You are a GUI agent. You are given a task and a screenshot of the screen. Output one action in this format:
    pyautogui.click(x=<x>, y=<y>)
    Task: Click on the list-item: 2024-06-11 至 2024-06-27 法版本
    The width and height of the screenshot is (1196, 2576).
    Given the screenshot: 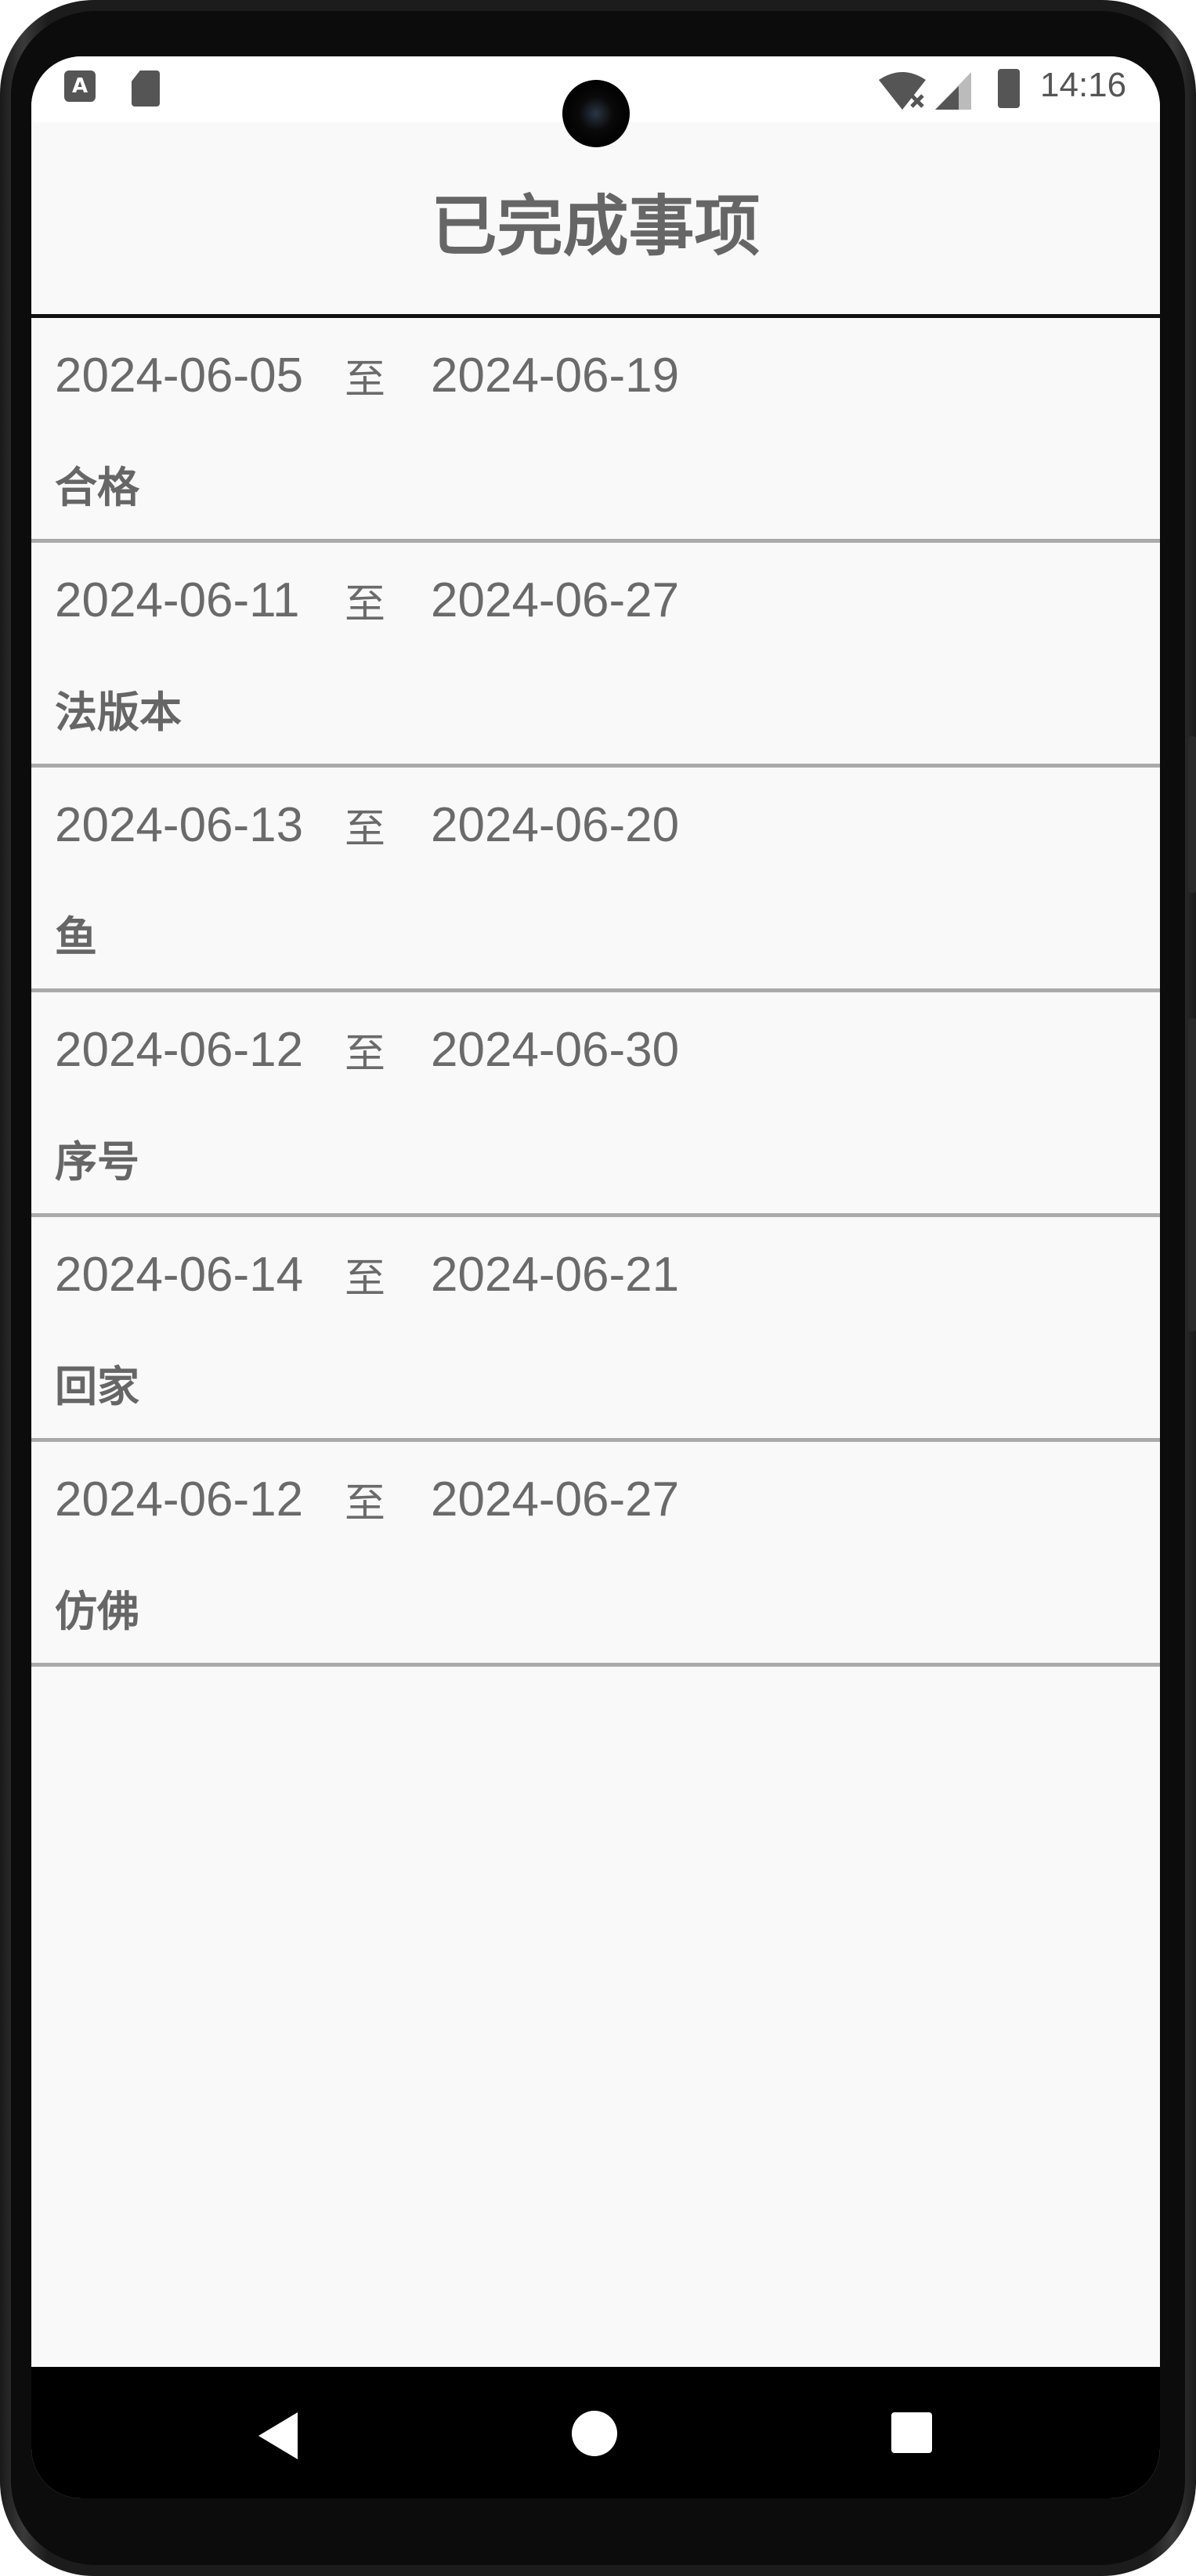 What is the action you would take?
    pyautogui.click(x=595, y=655)
    